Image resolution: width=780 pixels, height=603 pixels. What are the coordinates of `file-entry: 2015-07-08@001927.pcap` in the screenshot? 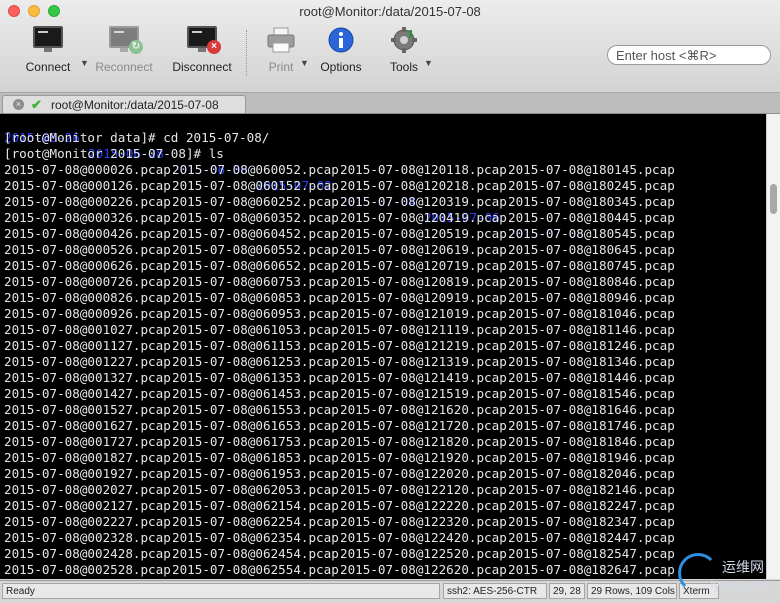 It's located at (87, 473).